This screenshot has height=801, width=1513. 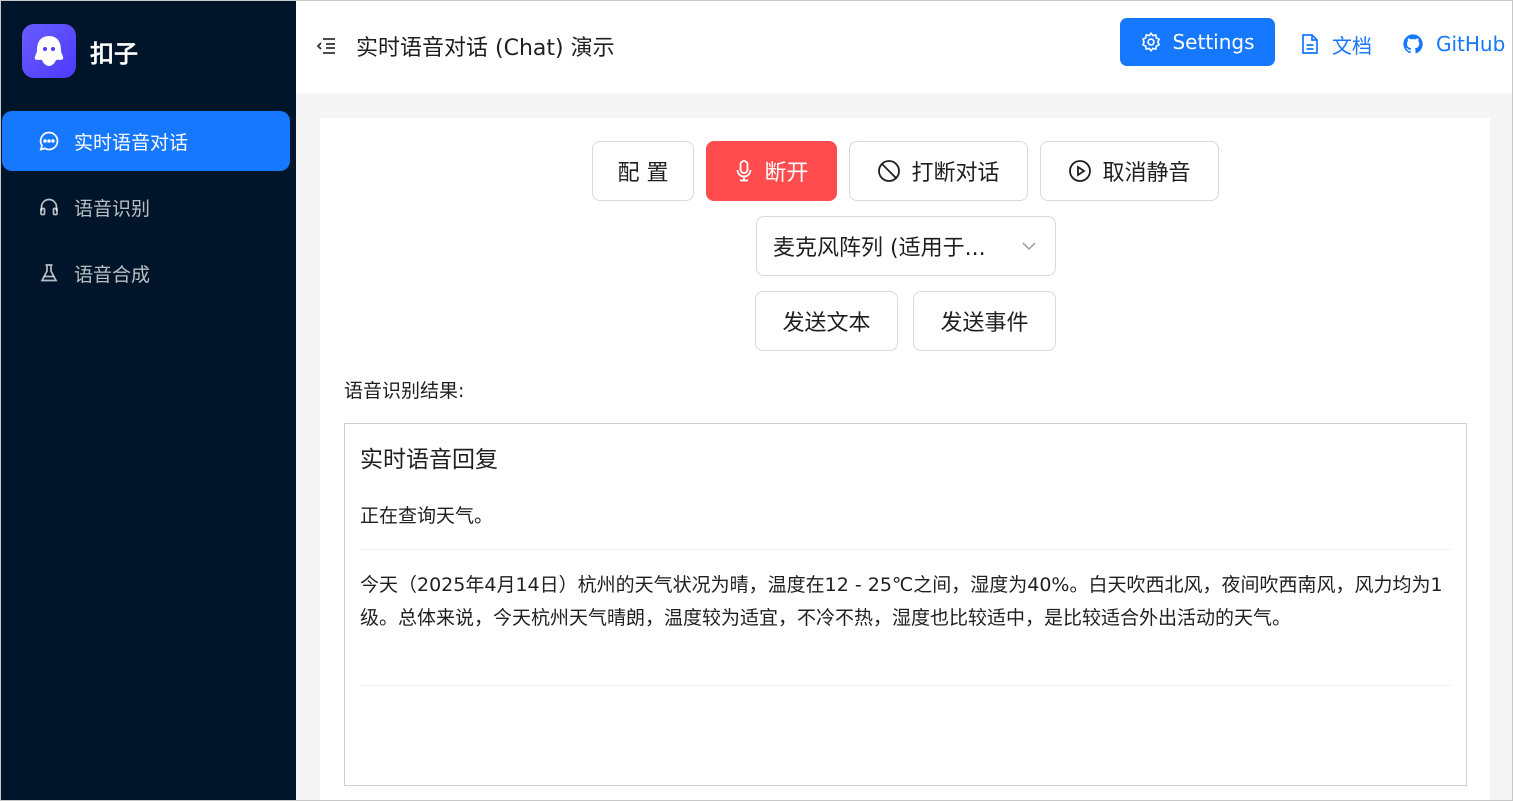 I want to click on sidebar-item-speech-synthesis: 语音合成, so click(x=146, y=273).